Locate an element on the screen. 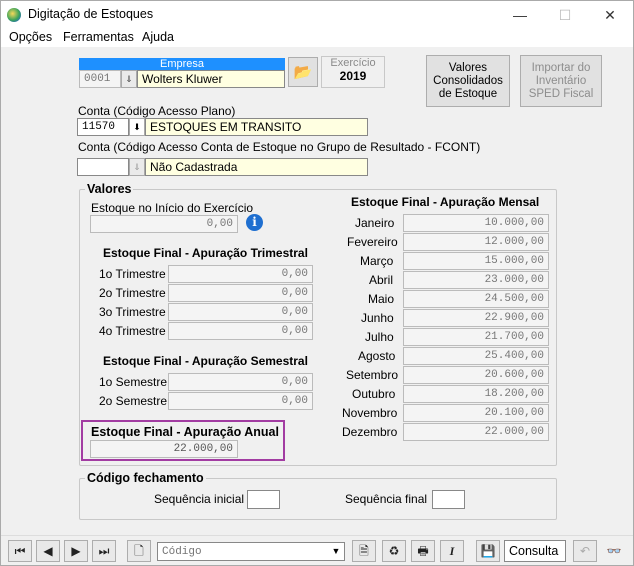 The height and width of the screenshot is (566, 634). menu-ajuda: Ajuda is located at coordinates (158, 37).